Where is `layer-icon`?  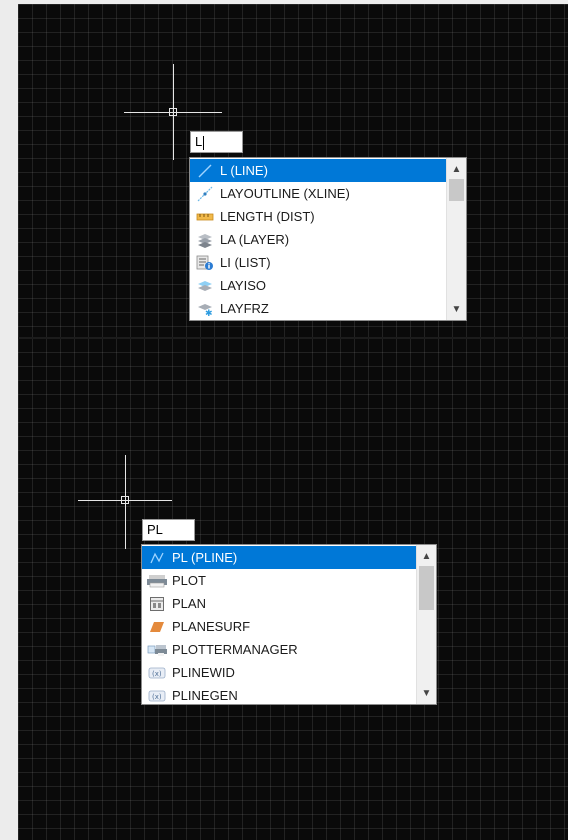 layer-icon is located at coordinates (205, 240).